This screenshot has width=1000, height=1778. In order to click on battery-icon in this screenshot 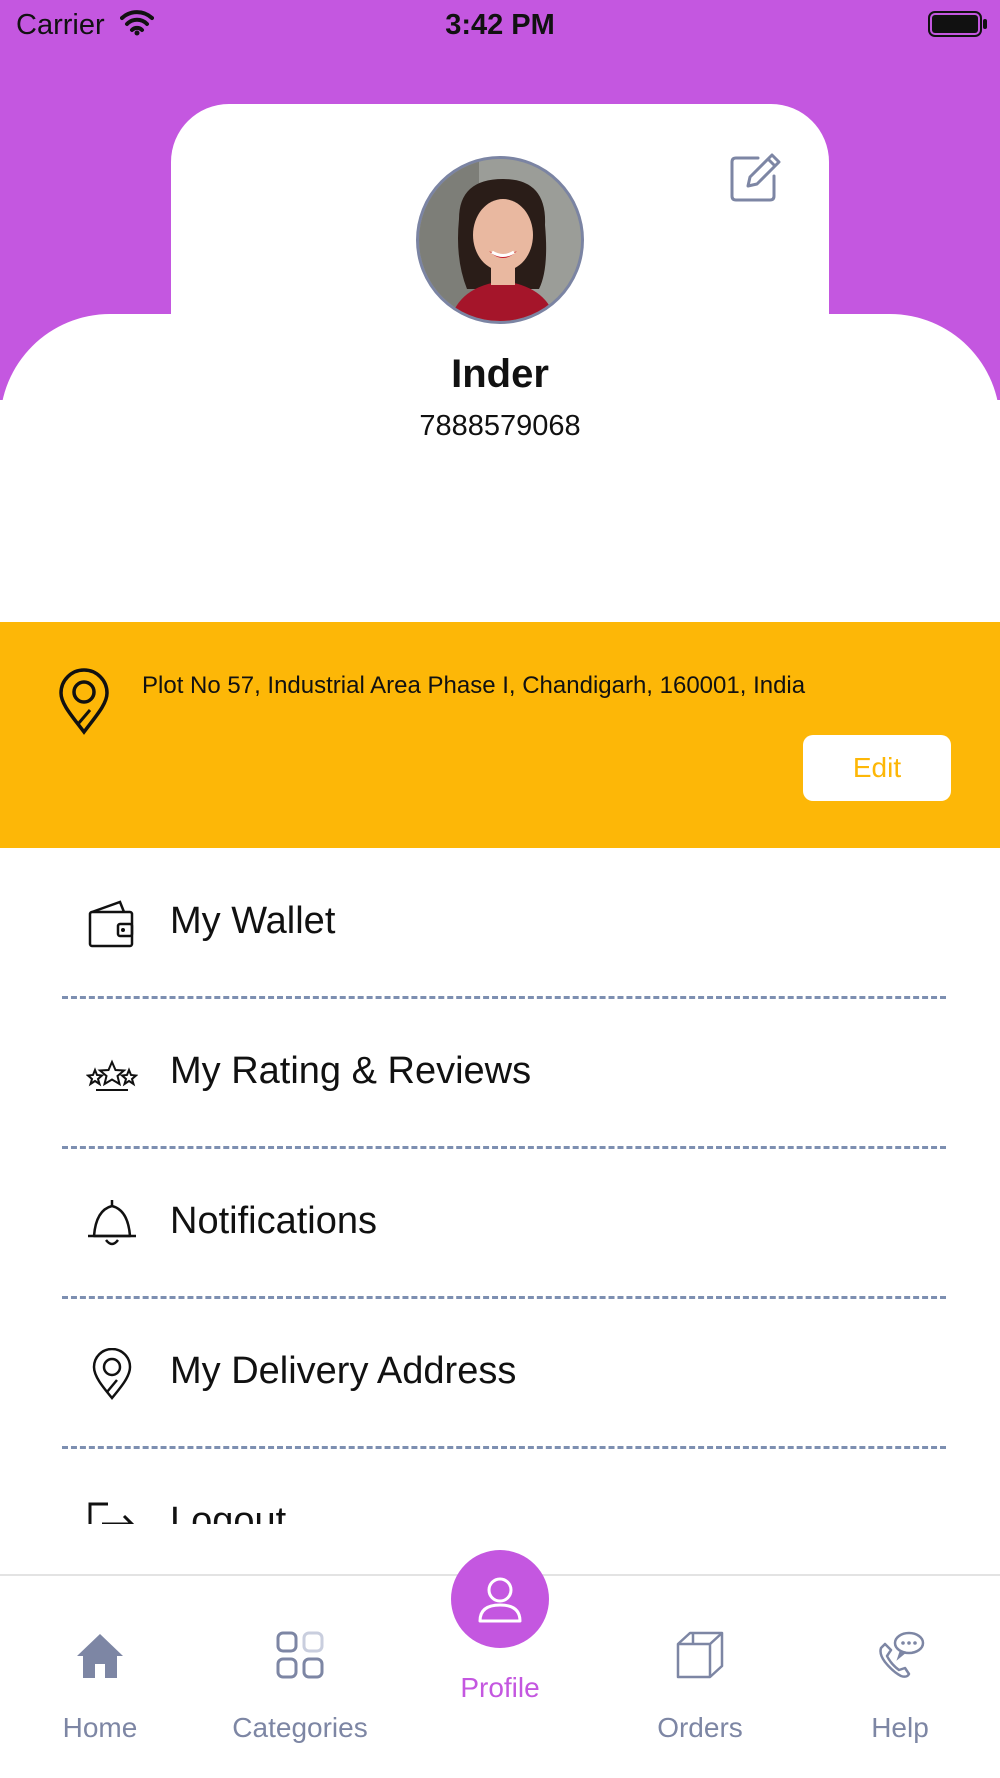, I will do `click(958, 26)`.